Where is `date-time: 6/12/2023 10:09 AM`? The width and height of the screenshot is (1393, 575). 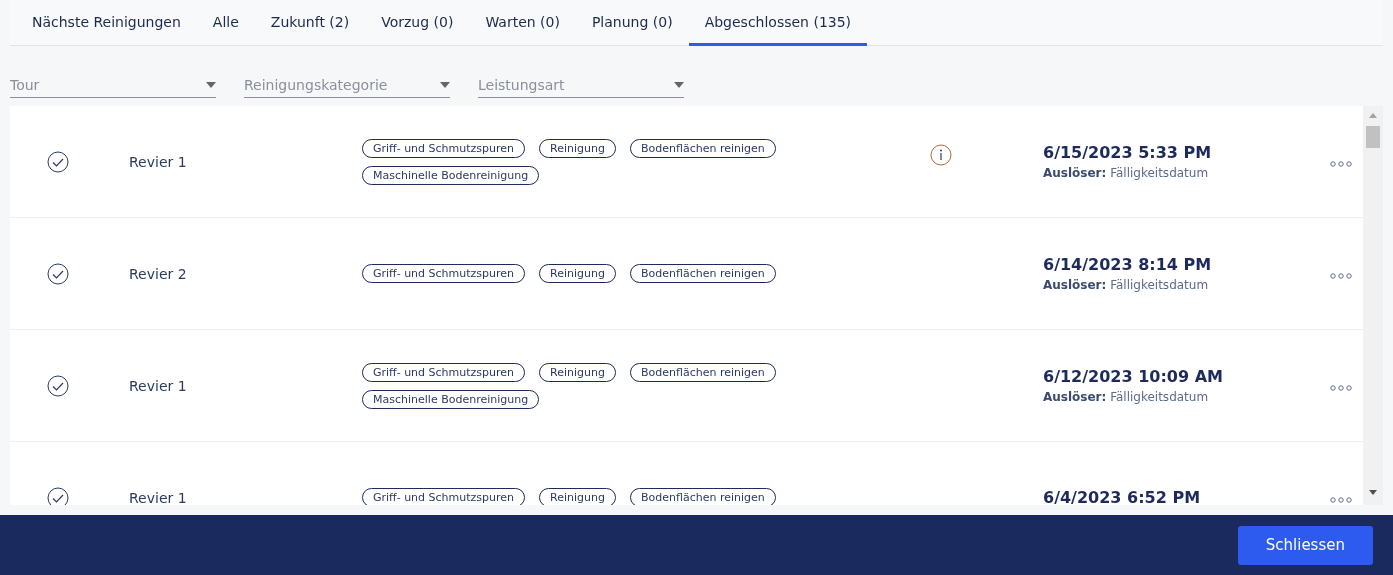
date-time: 6/12/2023 10:09 AM is located at coordinates (1133, 376).